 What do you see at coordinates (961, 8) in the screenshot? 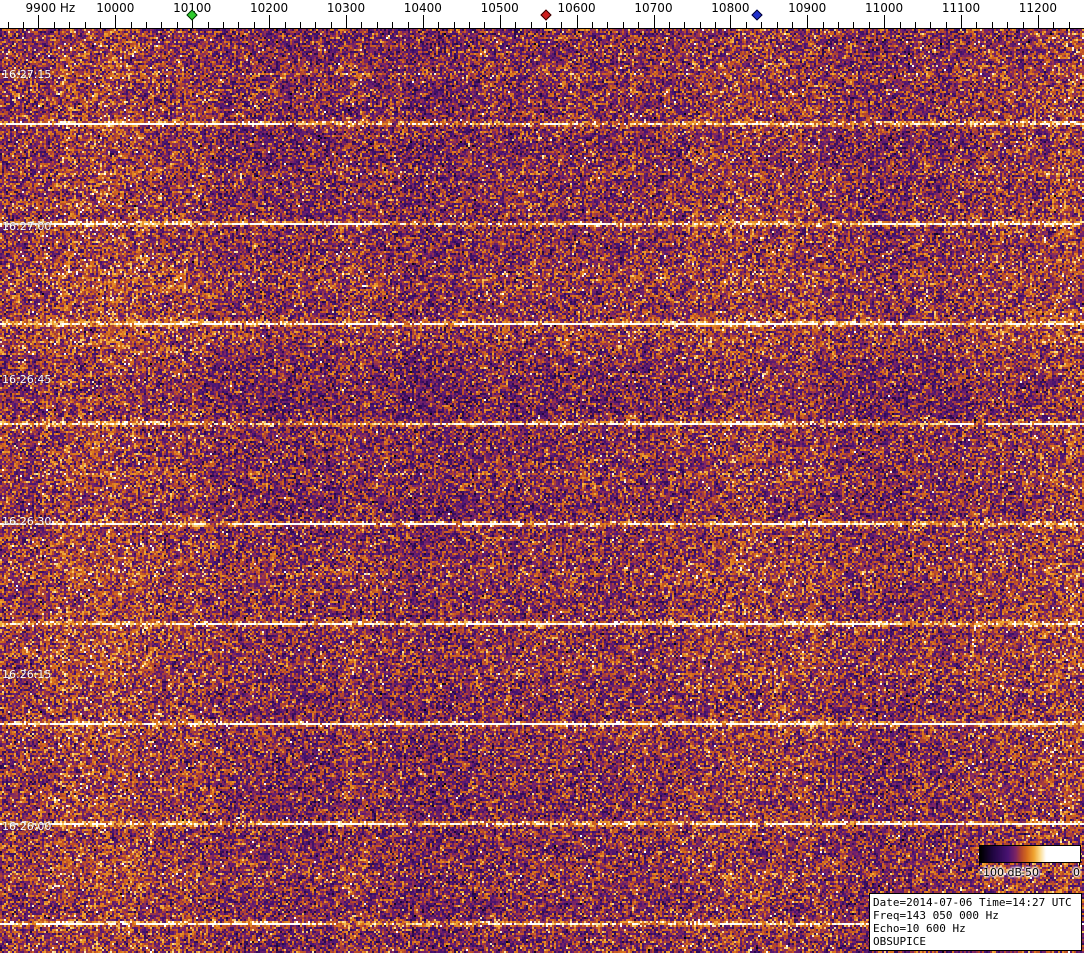
I see `freq-tick-label: 11100` at bounding box center [961, 8].